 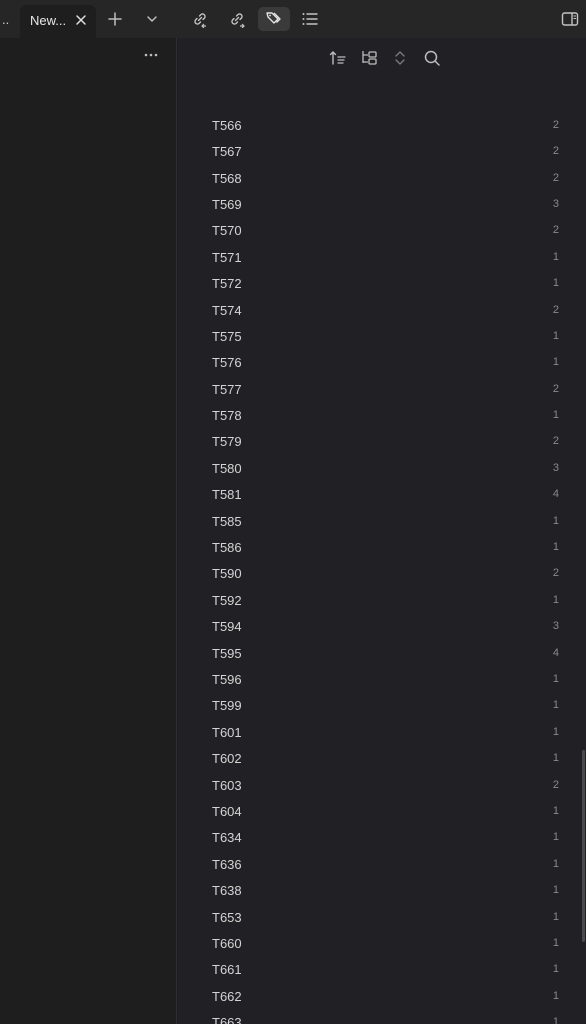 What do you see at coordinates (227, 838) in the screenshot?
I see `tag-name: T634` at bounding box center [227, 838].